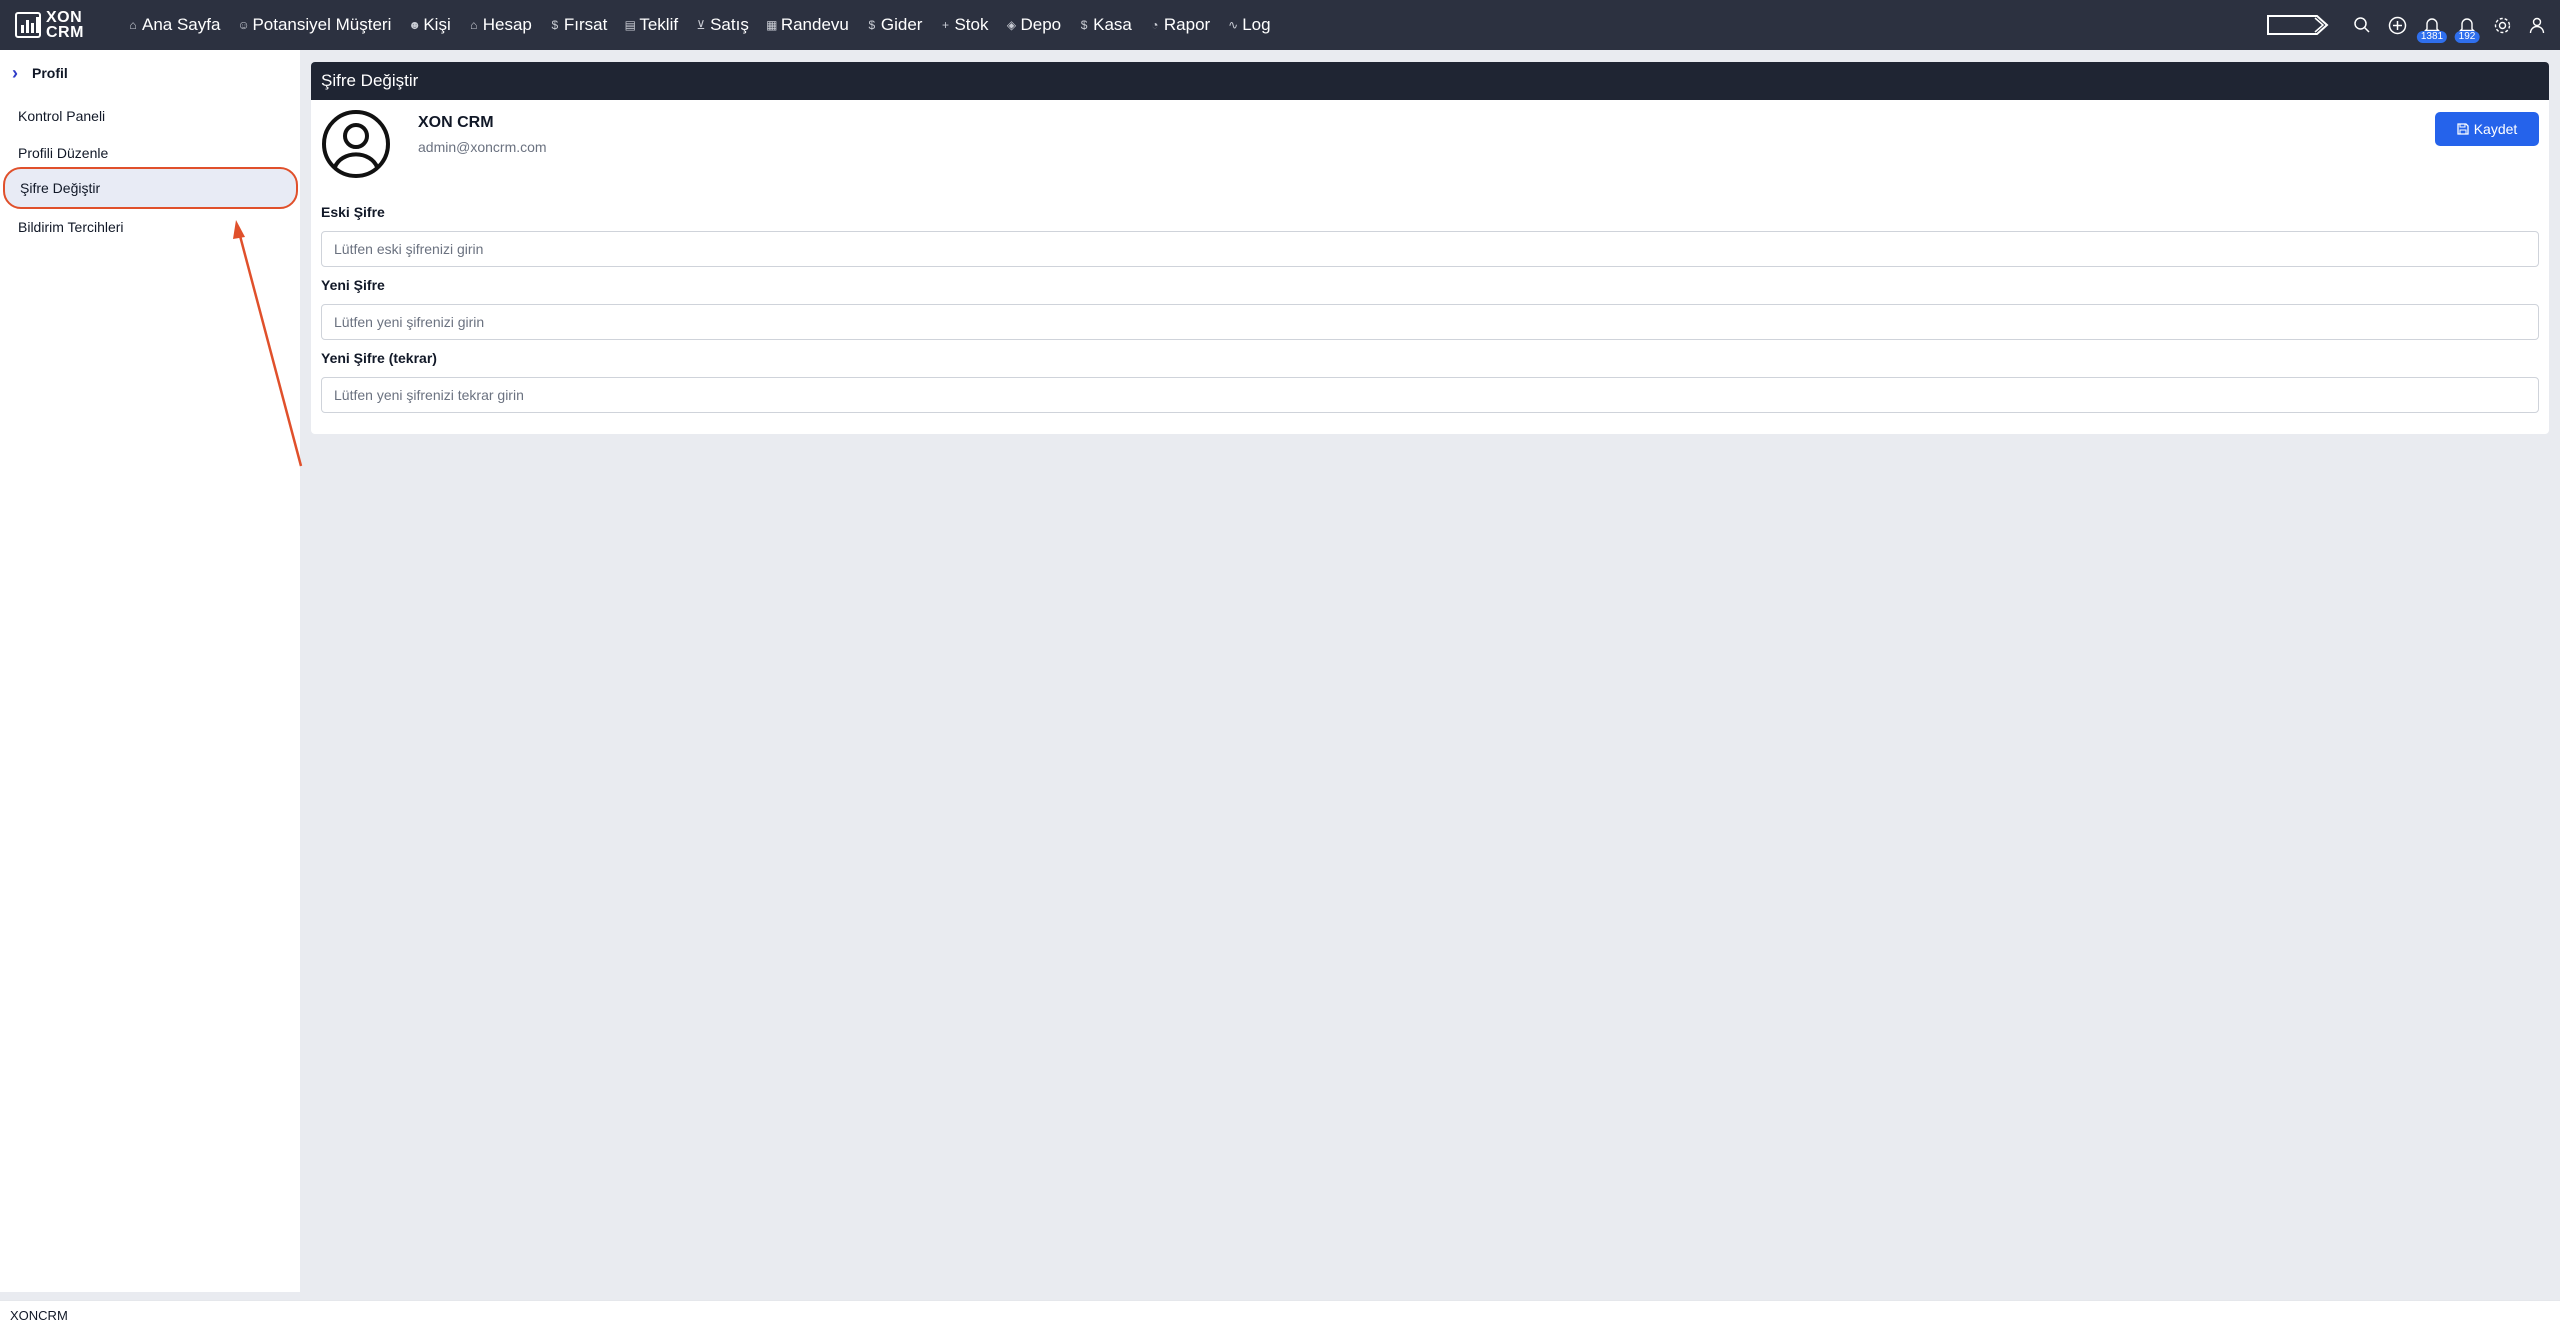  I want to click on nav-item-hesap: ⌂ Hesap, so click(500, 25).